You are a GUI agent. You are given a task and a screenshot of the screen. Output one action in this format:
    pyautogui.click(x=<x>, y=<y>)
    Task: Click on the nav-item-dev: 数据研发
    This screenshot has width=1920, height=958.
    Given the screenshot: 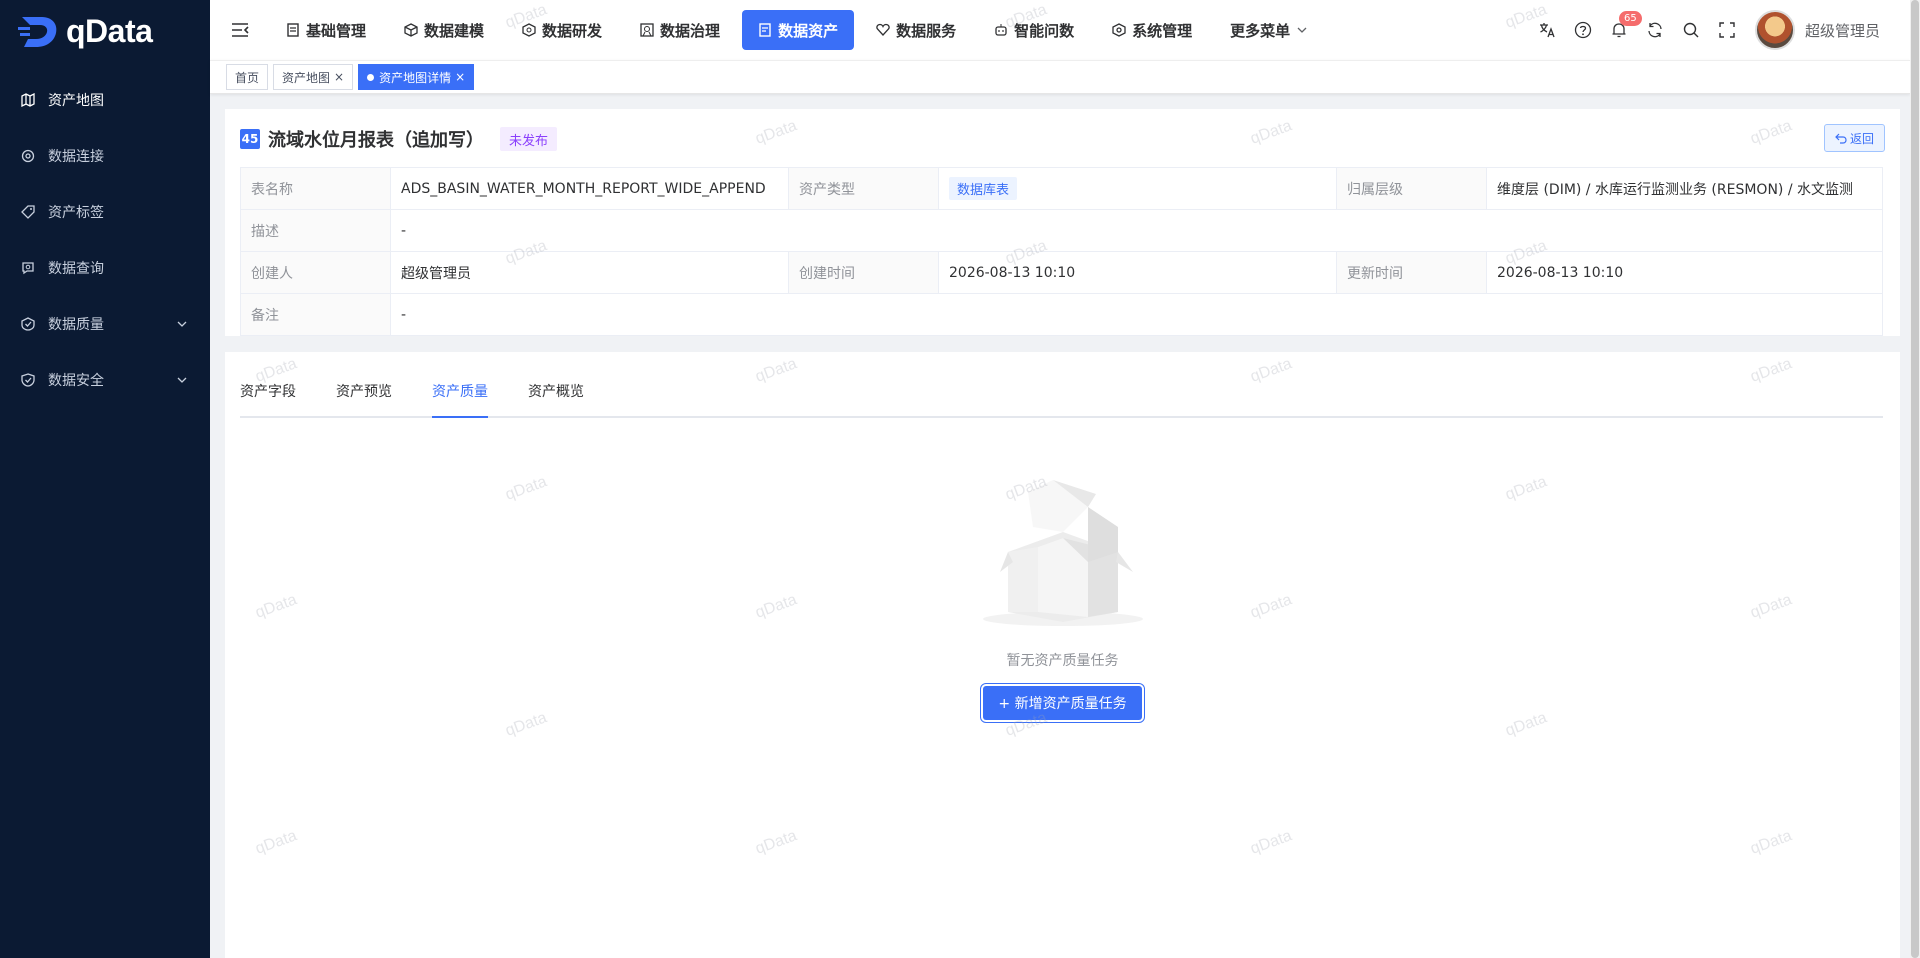 What is the action you would take?
    pyautogui.click(x=562, y=30)
    